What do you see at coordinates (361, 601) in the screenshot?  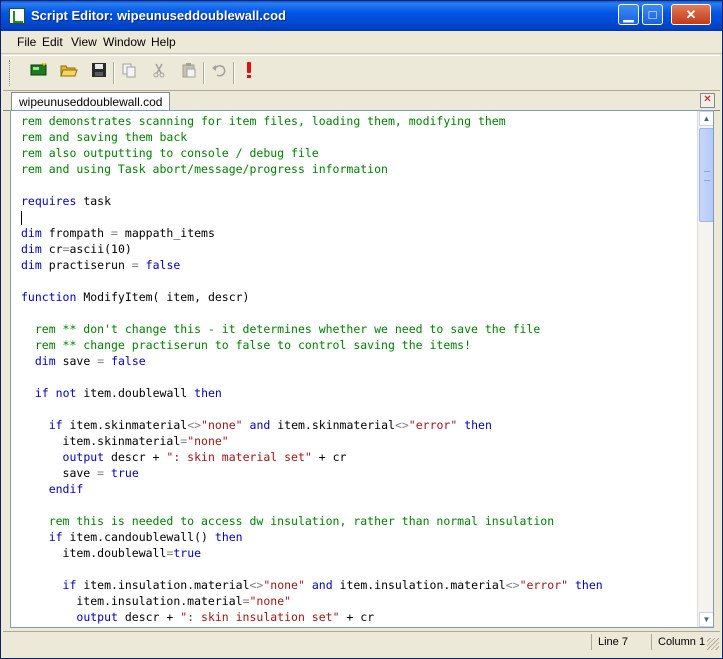 I see `code-line: item.insulation.material="none"` at bounding box center [361, 601].